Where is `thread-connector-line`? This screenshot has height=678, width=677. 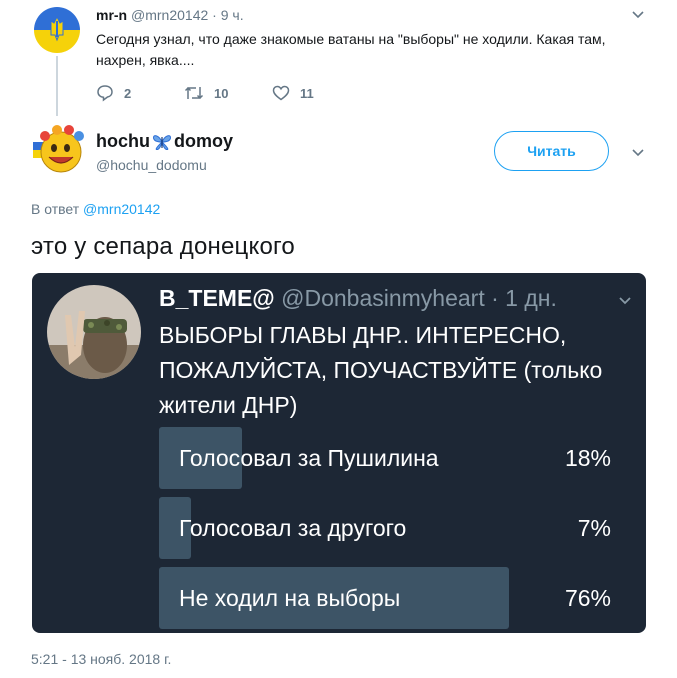 thread-connector-line is located at coordinates (57, 86).